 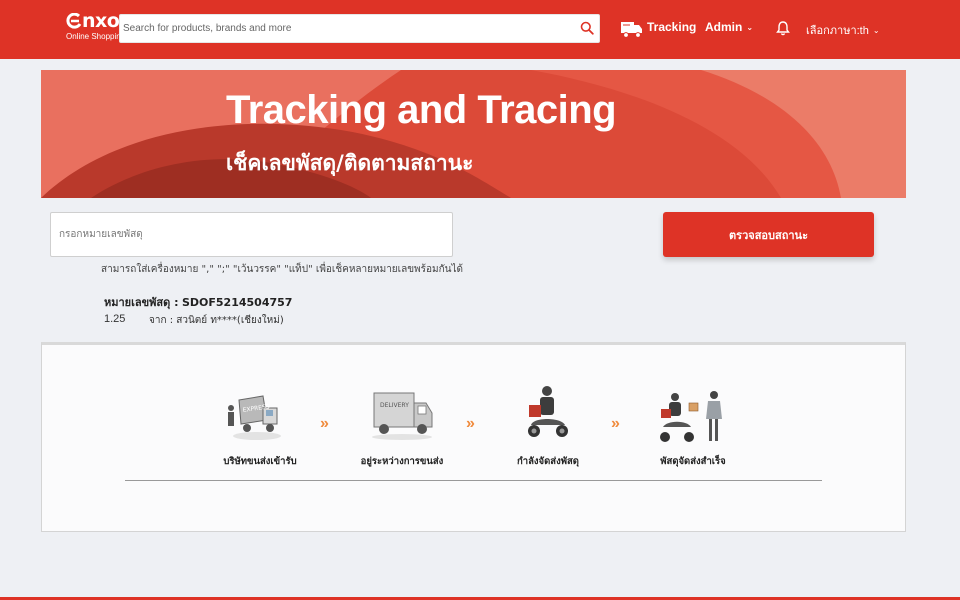 I want to click on search-input, so click(x=348, y=28).